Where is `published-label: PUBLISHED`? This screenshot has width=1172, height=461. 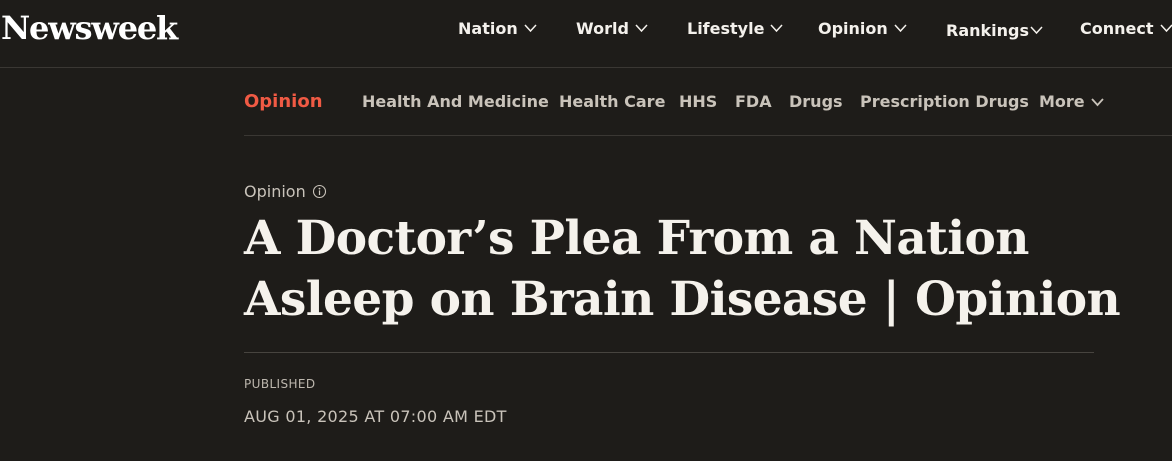
published-label: PUBLISHED is located at coordinates (280, 384).